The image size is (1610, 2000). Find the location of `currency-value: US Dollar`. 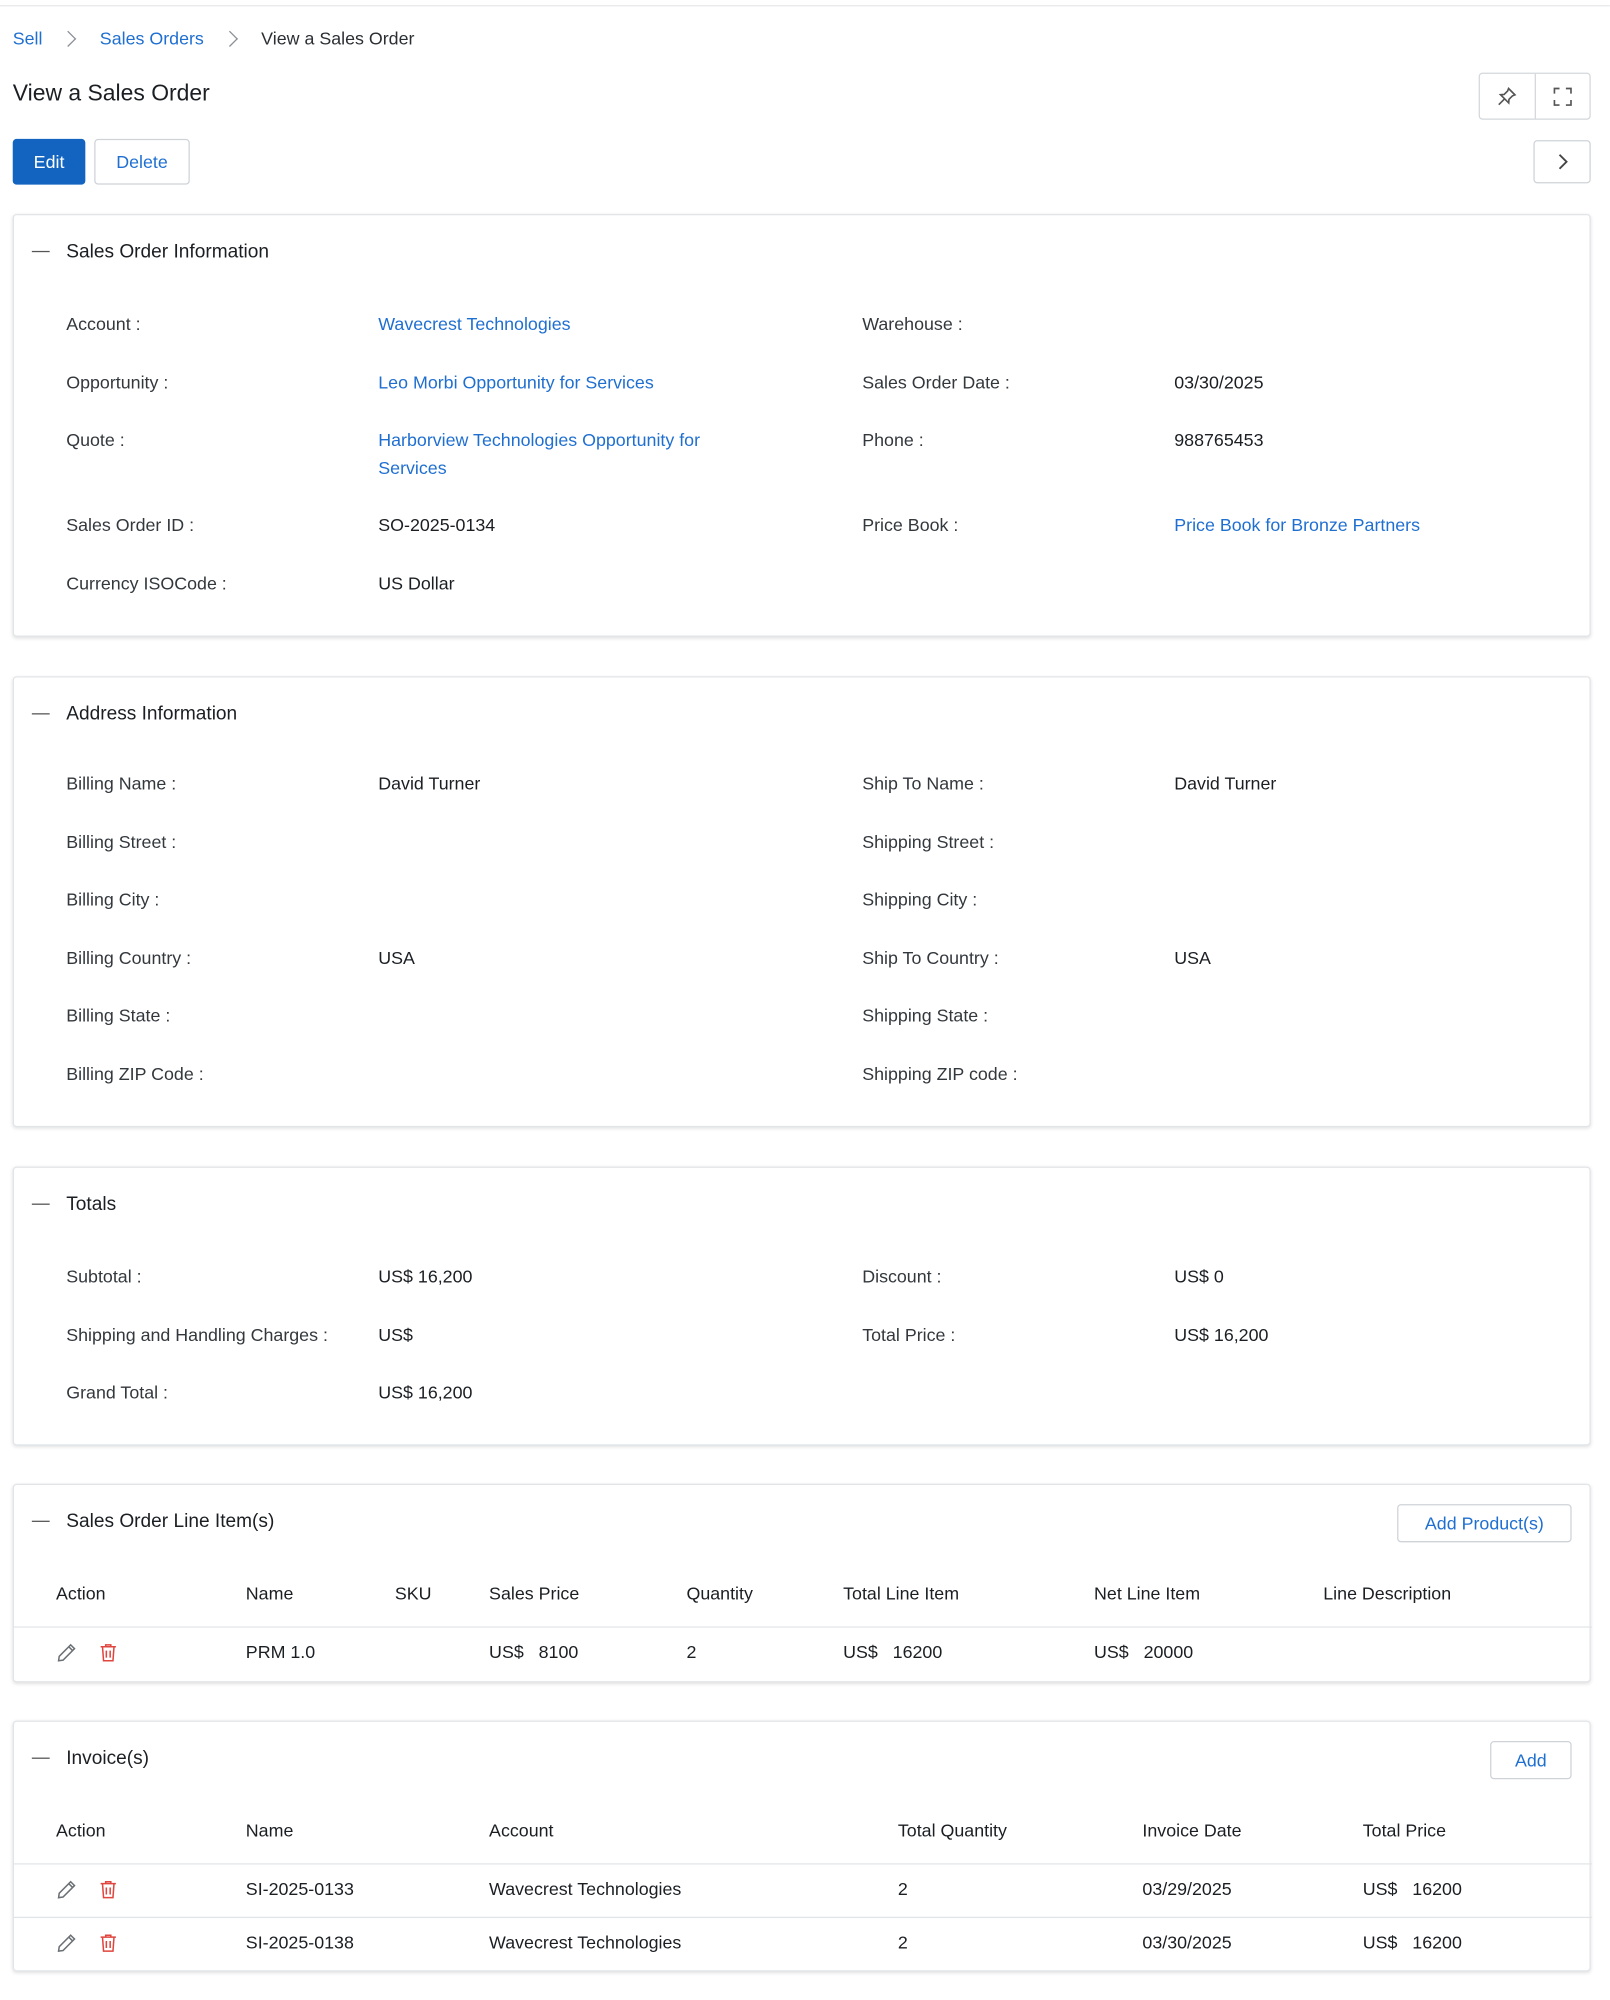

currency-value: US Dollar is located at coordinates (416, 583).